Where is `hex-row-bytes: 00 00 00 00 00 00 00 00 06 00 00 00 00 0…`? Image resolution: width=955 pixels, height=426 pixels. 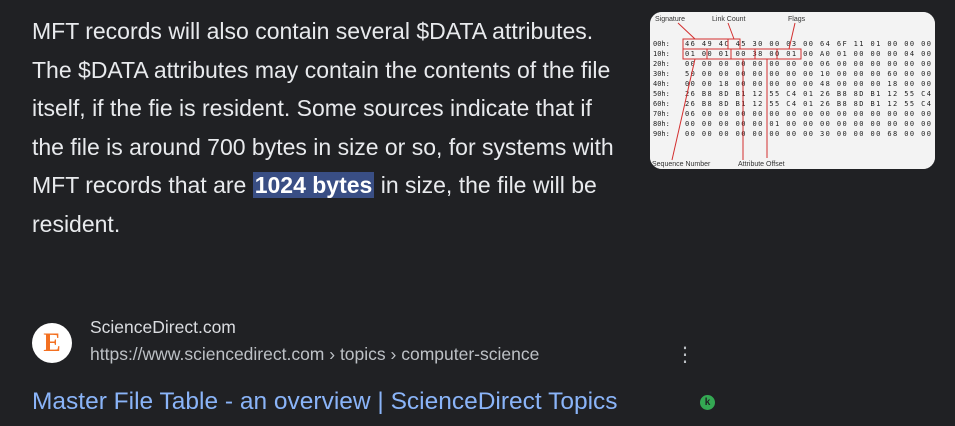 hex-row-bytes: 00 00 00 00 00 00 00 00 06 00 00 00 00 0… is located at coordinates (808, 64).